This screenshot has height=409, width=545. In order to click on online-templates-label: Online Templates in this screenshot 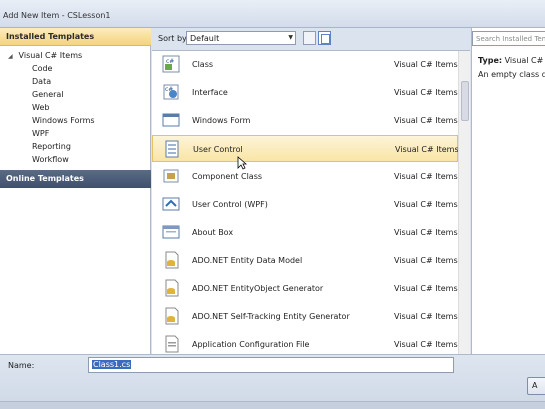, I will do `click(45, 178)`.